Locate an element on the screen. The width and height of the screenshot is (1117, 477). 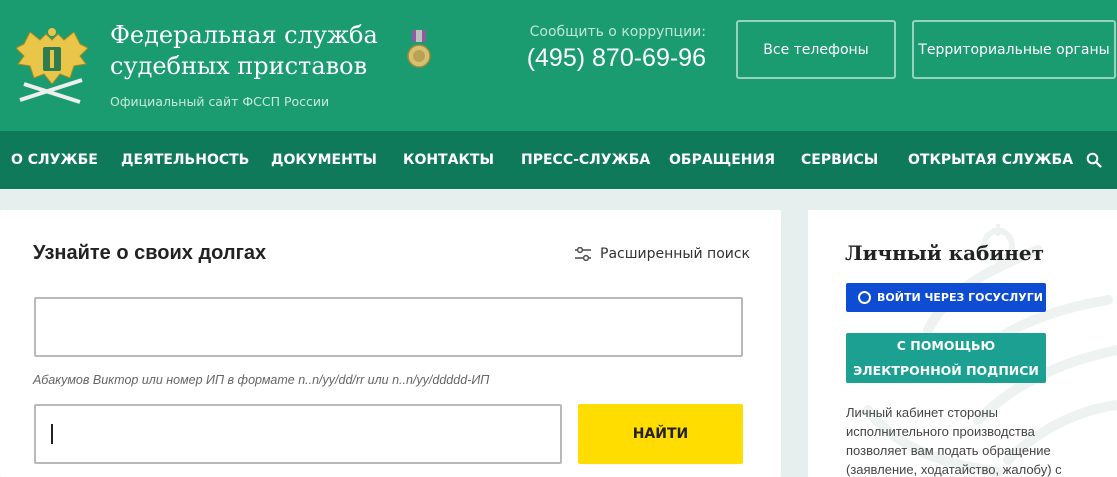
nav-item-documents: ДОКУМЕНТЫ is located at coordinates (324, 160).